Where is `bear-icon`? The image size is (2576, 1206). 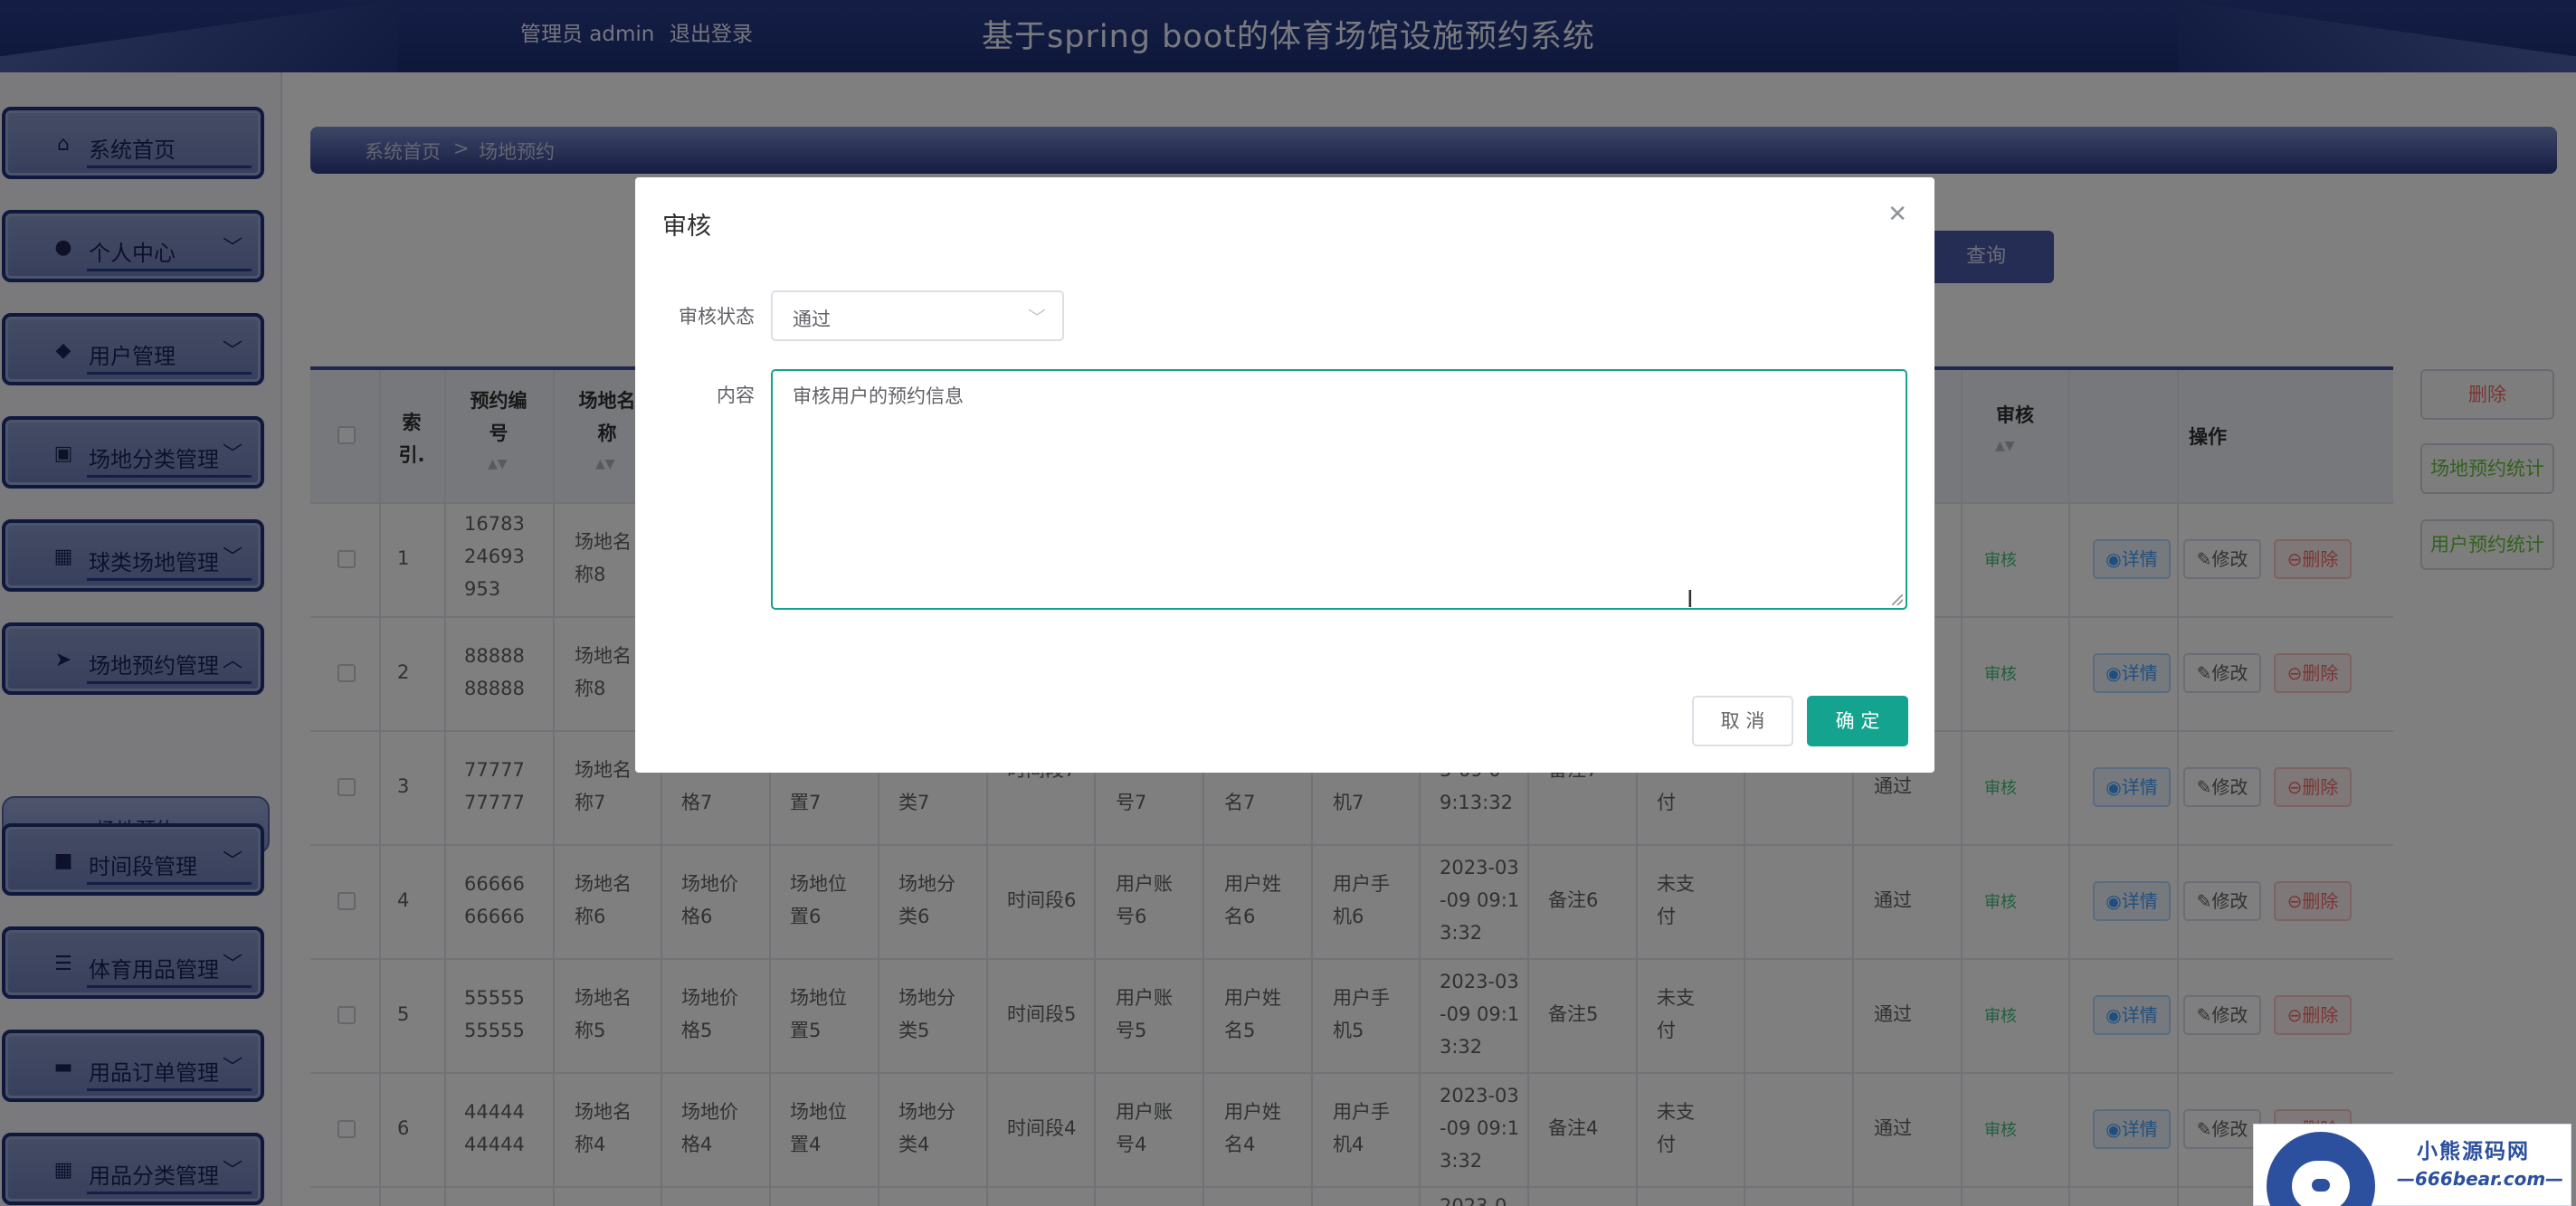
bear-icon is located at coordinates (2321, 1169).